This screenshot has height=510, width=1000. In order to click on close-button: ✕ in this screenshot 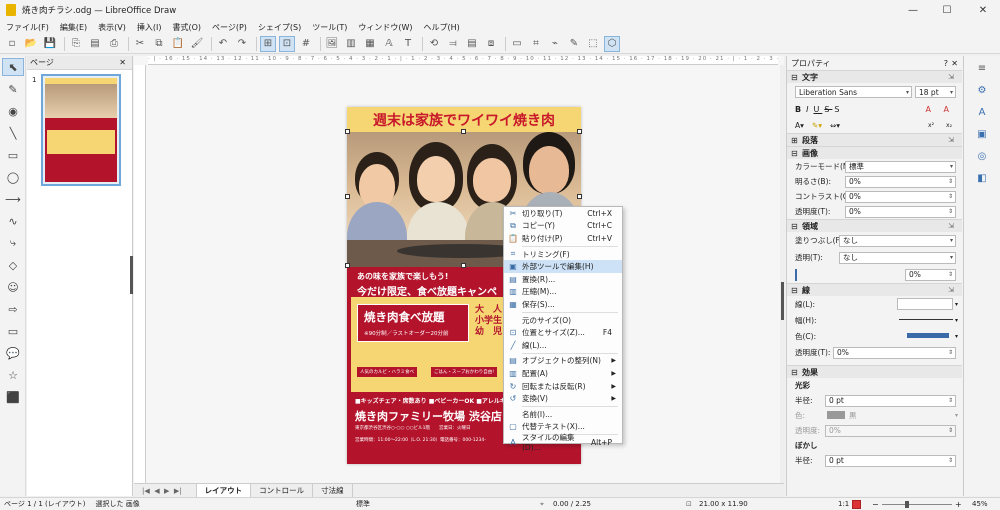, I will do `click(983, 10)`.